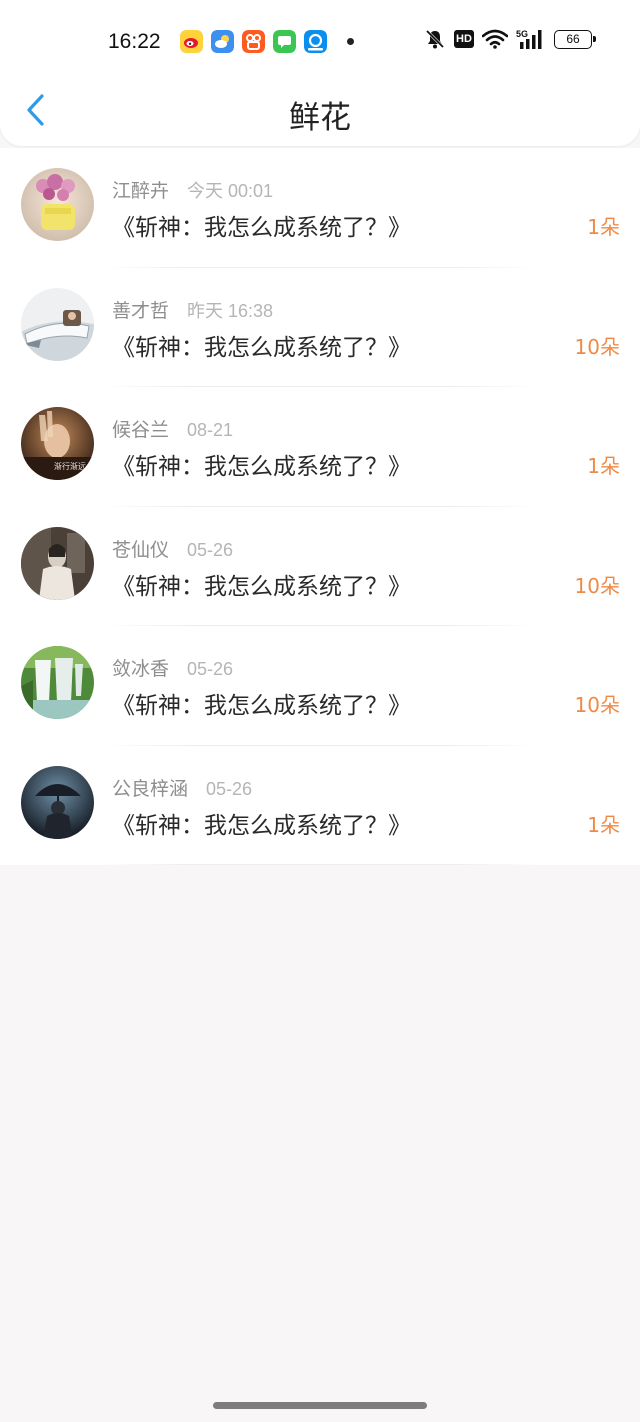 The height and width of the screenshot is (1422, 640). Describe the element at coordinates (529, 39) in the screenshot. I see `5g-signal-icon: 5G` at that location.